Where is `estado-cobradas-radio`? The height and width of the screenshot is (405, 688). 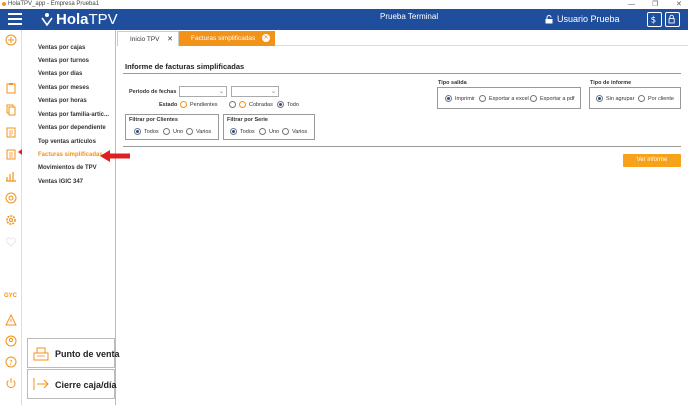
estado-cobradas-radio is located at coordinates (242, 104).